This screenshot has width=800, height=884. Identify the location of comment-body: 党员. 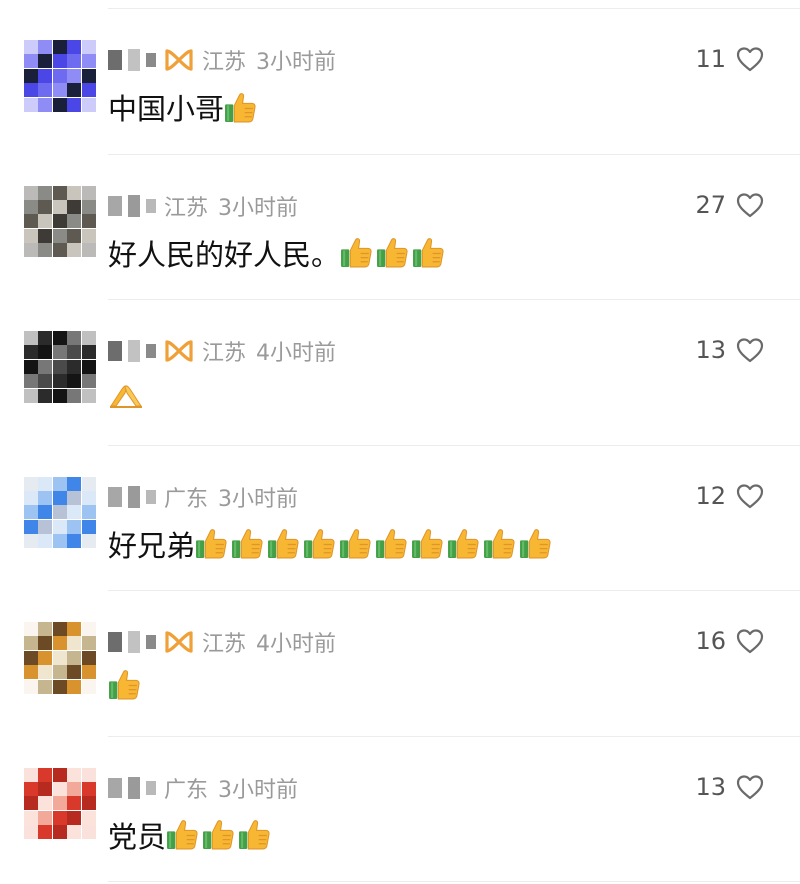
(191, 835).